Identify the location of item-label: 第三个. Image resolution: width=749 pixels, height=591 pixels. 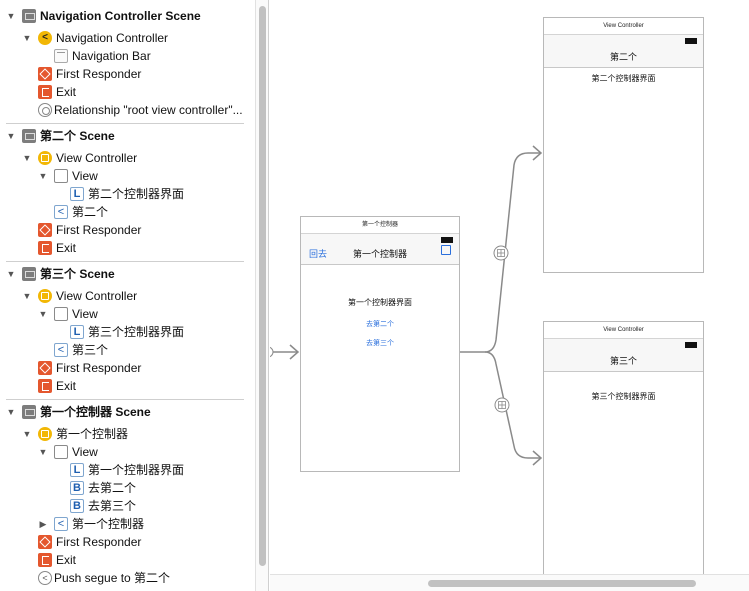
(90, 350).